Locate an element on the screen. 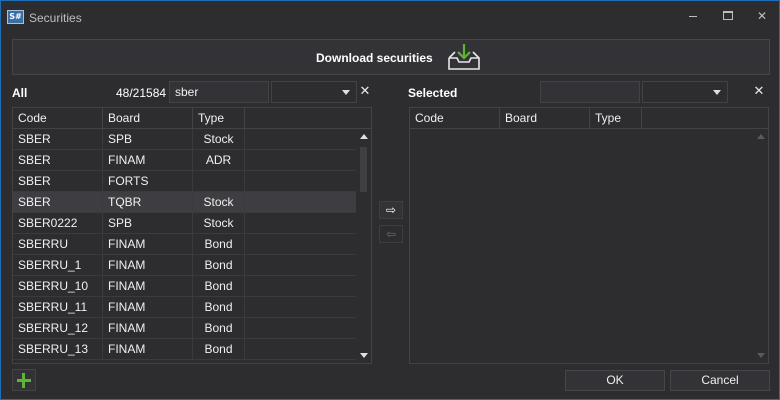  cell-code: SBER0222 is located at coordinates (58, 223).